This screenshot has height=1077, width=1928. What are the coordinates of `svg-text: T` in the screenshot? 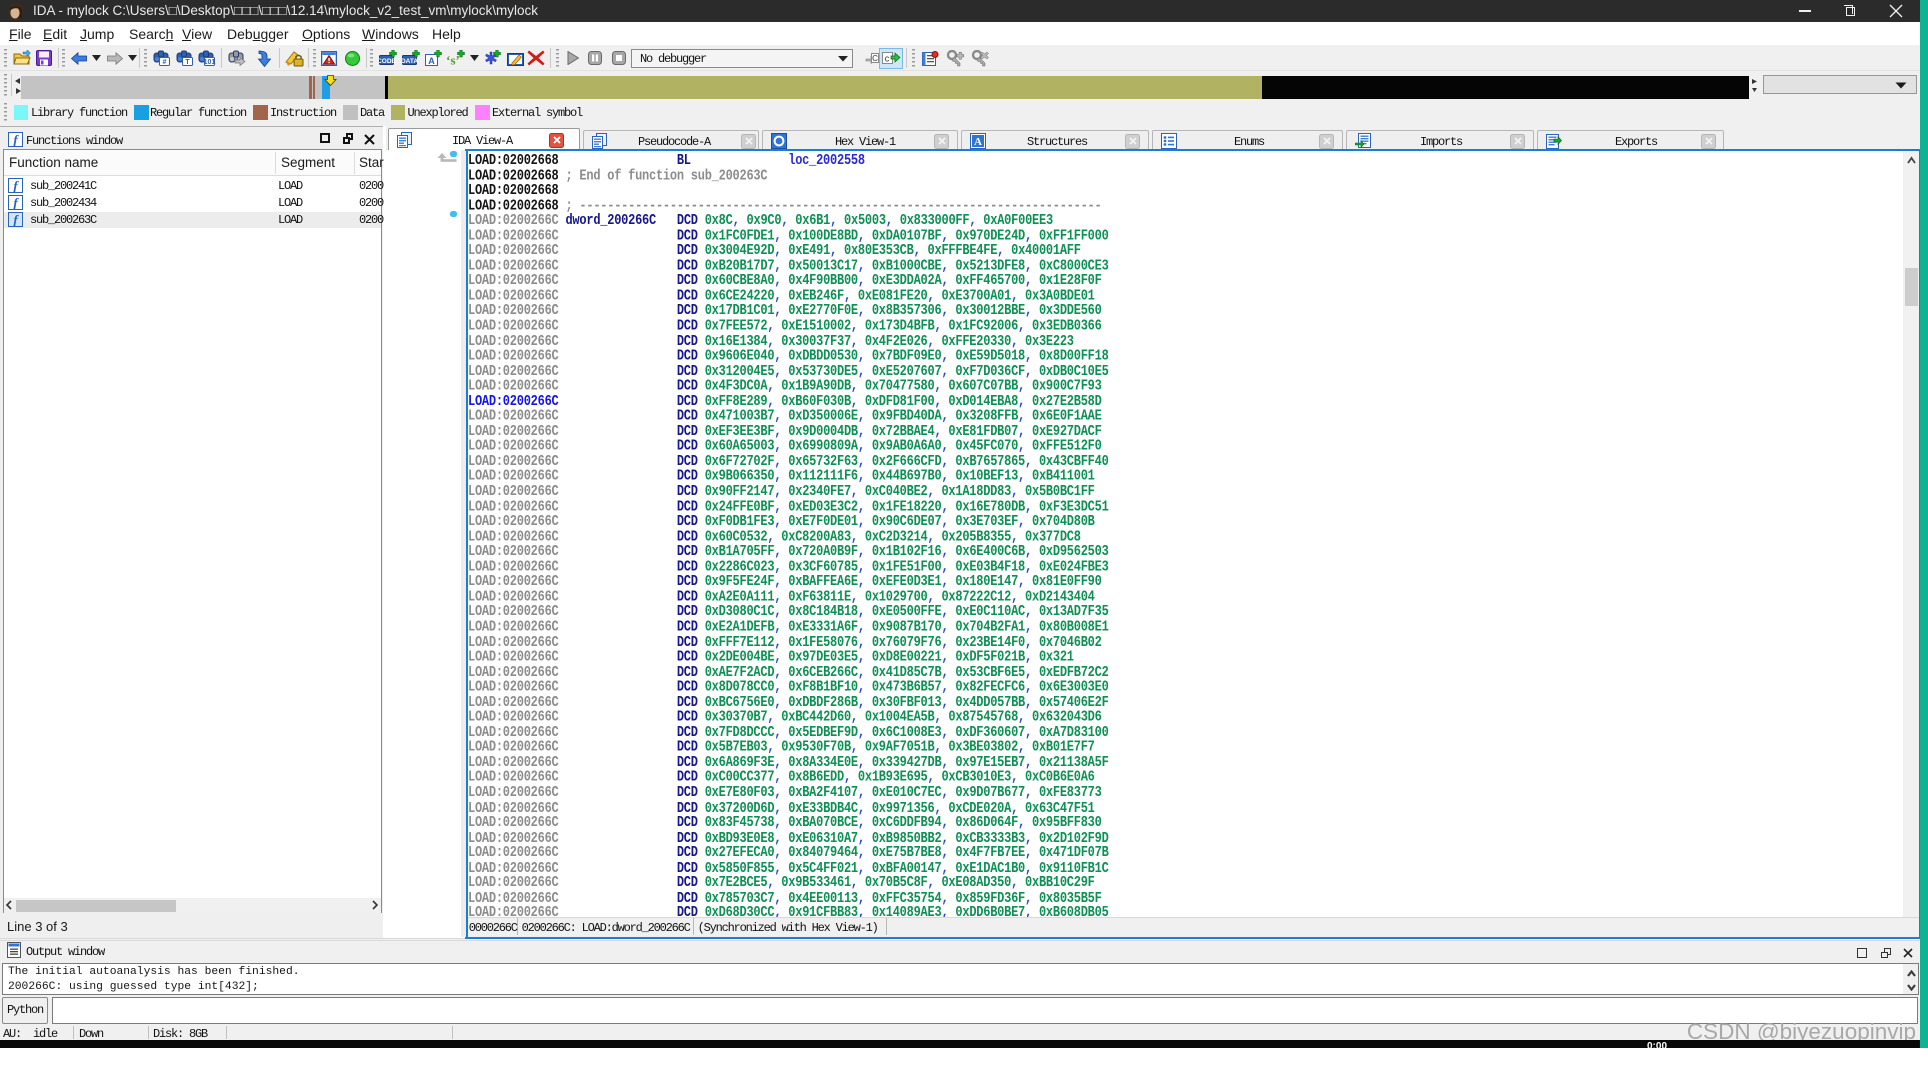 It's located at (187, 62).